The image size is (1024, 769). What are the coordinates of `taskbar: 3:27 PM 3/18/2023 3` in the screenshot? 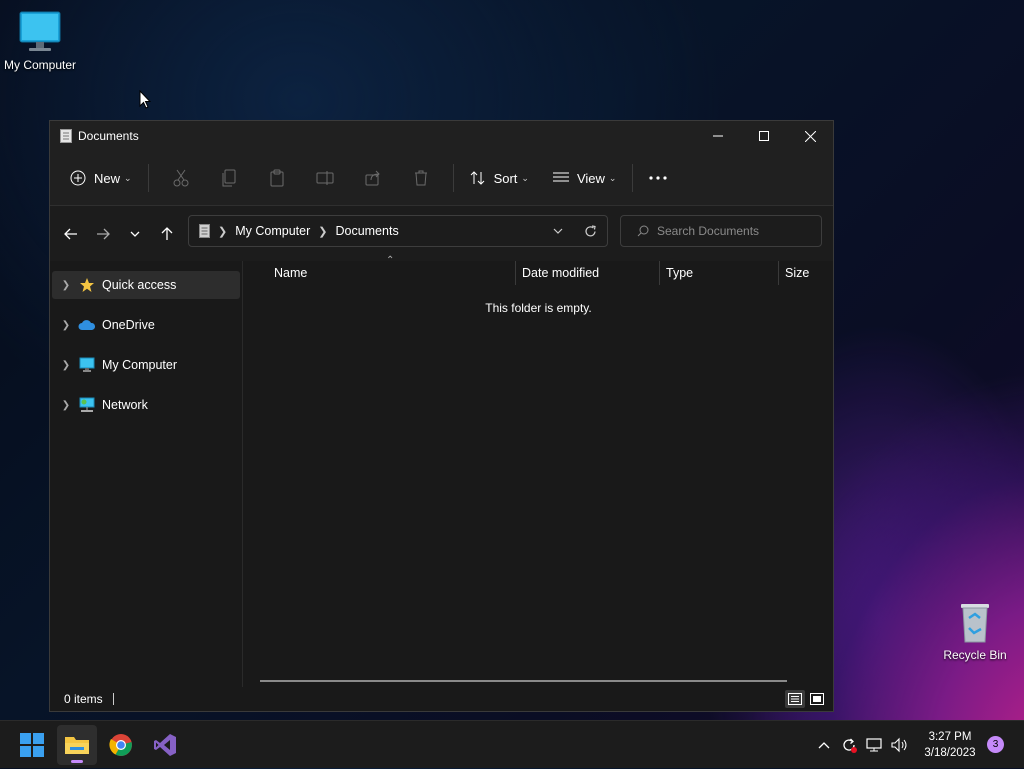 It's located at (512, 744).